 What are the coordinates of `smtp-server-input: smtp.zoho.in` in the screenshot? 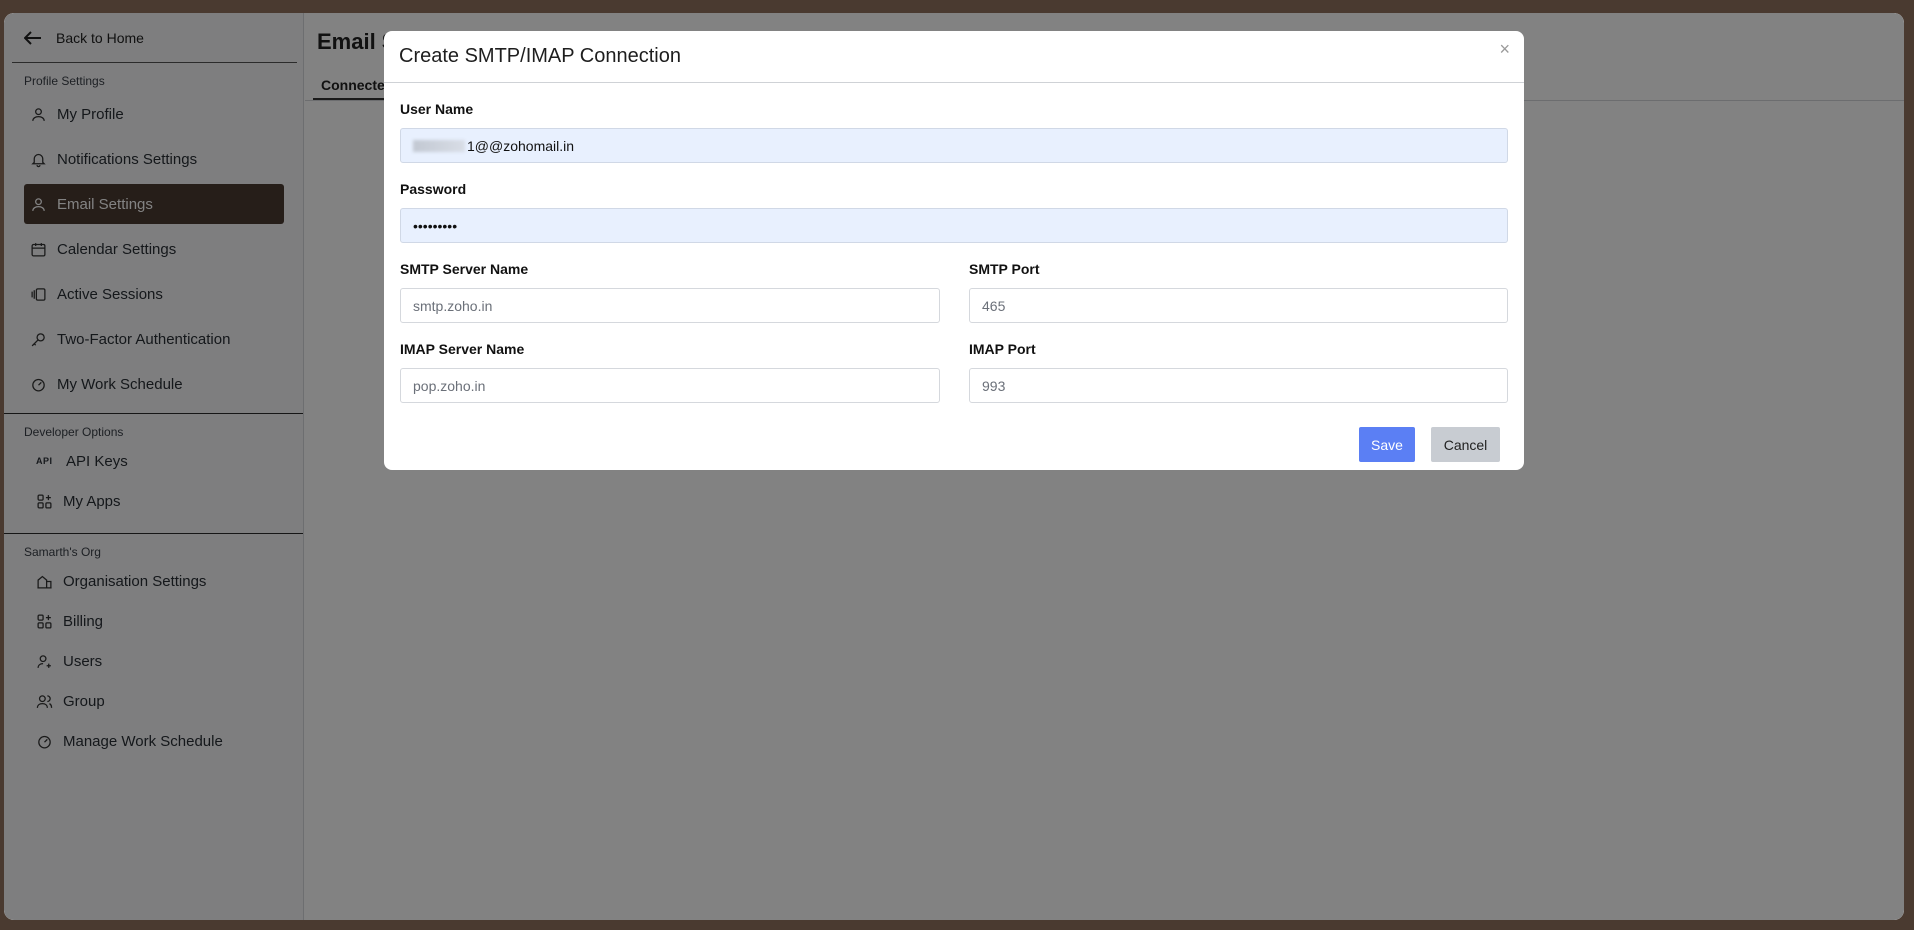 It's located at (670, 305).